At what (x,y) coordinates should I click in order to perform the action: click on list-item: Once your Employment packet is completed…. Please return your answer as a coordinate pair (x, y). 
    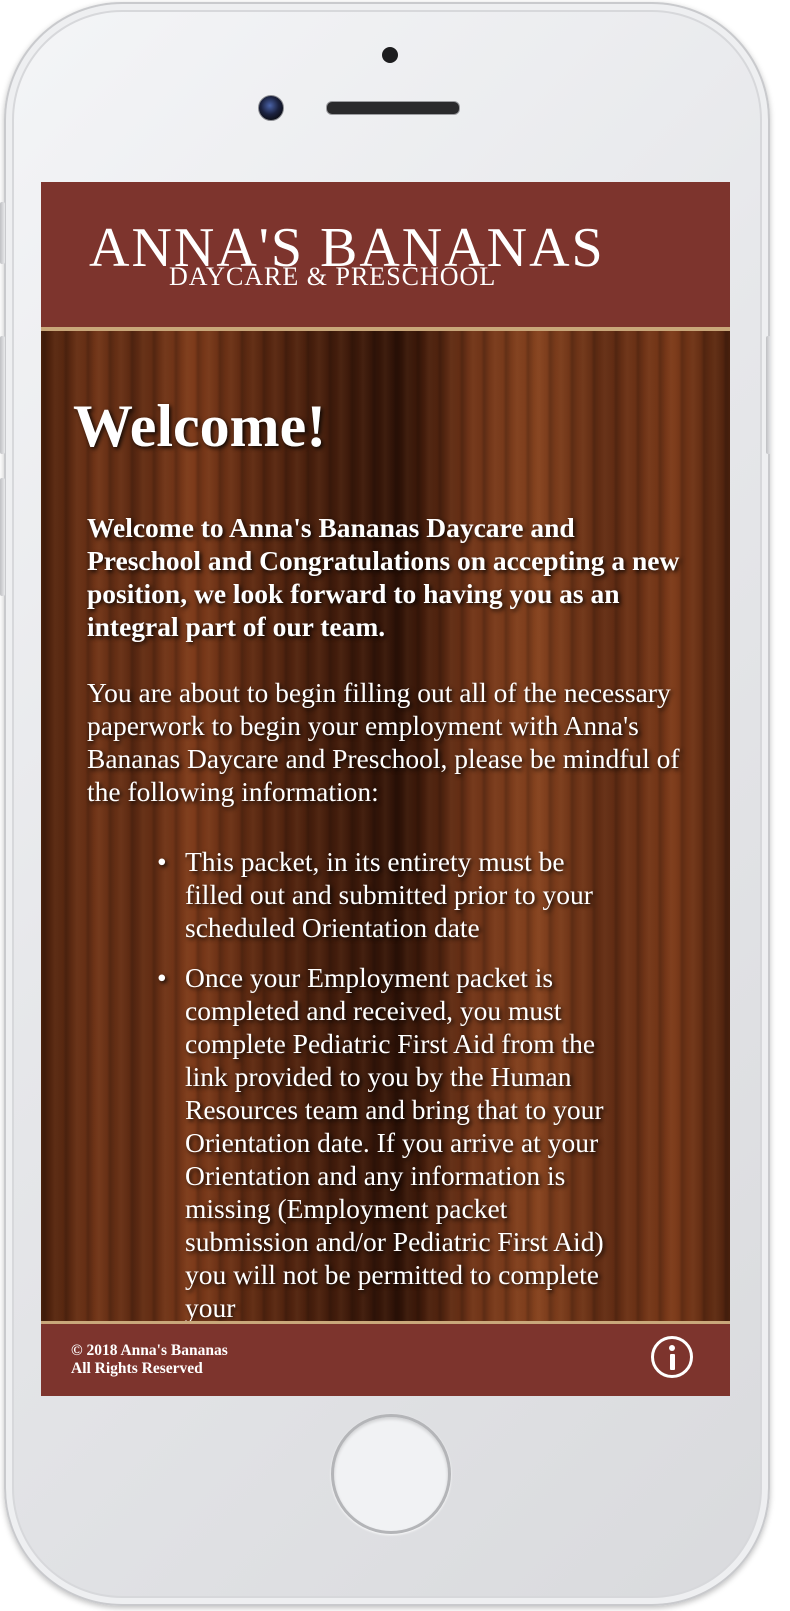
    Looking at the image, I should click on (381, 1141).